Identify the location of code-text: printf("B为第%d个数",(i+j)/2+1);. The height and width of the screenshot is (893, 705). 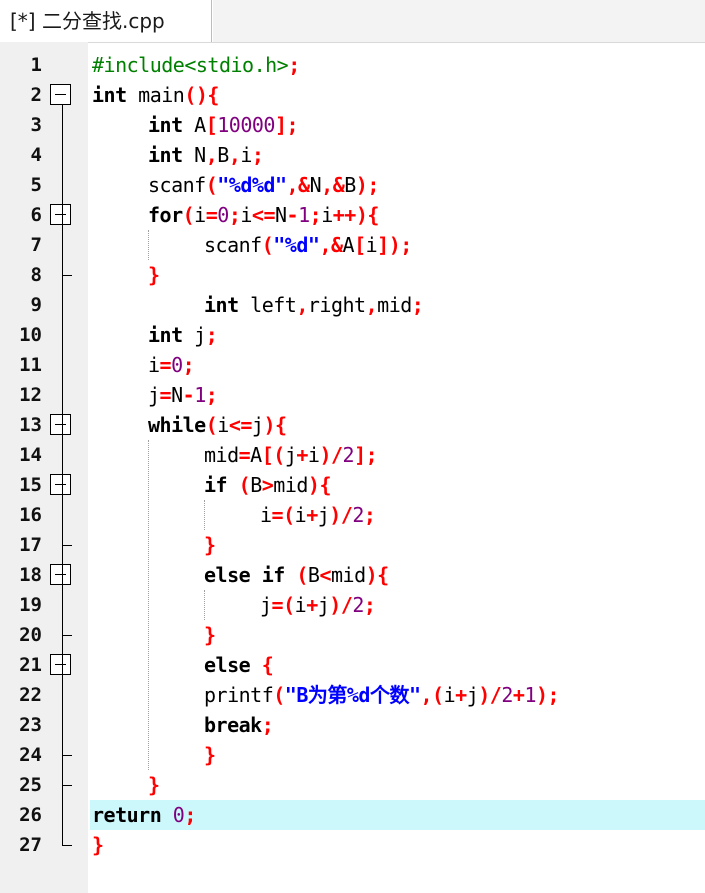
(382, 695).